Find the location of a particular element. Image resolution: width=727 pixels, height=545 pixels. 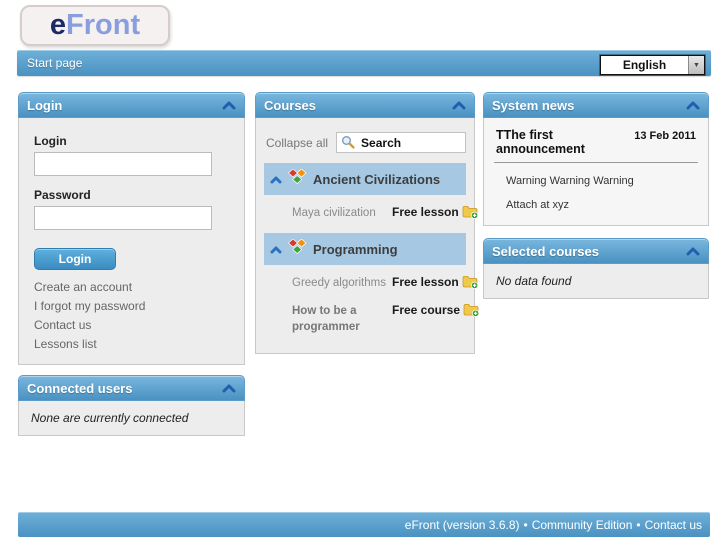

courses-panel-title: Courses is located at coordinates (290, 105).